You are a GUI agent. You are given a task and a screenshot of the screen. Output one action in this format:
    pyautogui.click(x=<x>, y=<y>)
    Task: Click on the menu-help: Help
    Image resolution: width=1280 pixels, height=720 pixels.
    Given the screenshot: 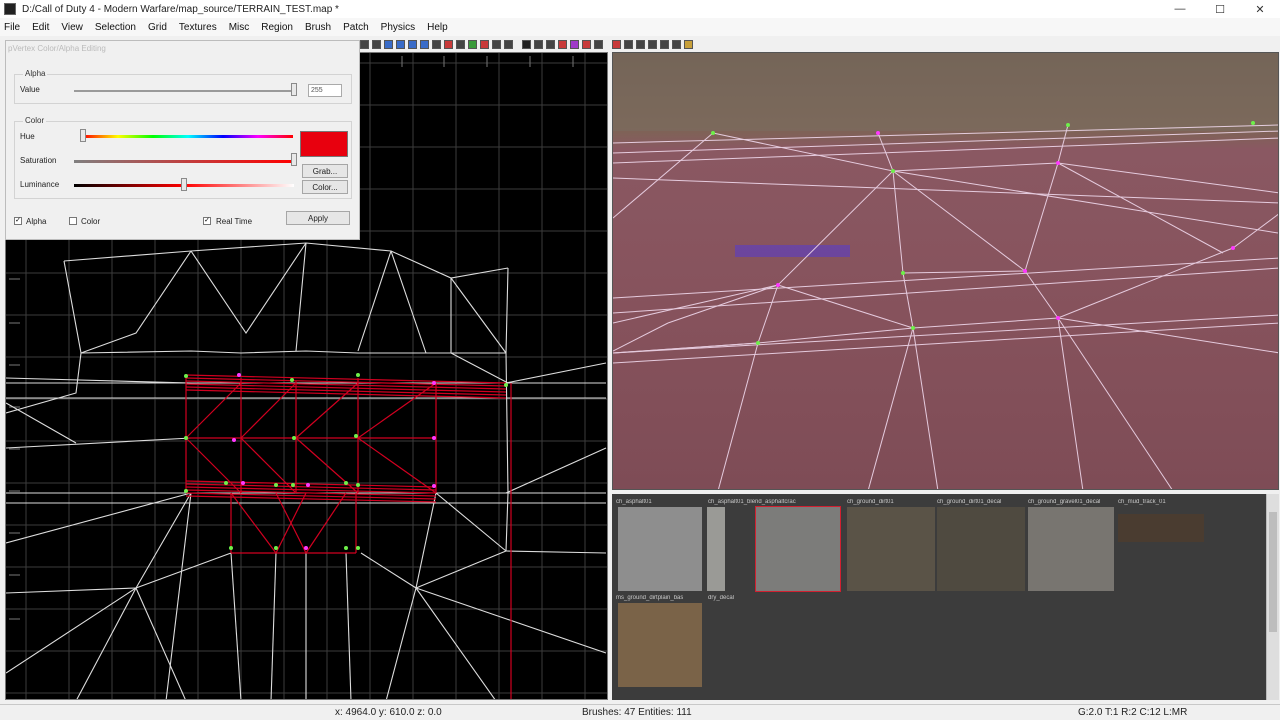 What is the action you would take?
    pyautogui.click(x=437, y=27)
    